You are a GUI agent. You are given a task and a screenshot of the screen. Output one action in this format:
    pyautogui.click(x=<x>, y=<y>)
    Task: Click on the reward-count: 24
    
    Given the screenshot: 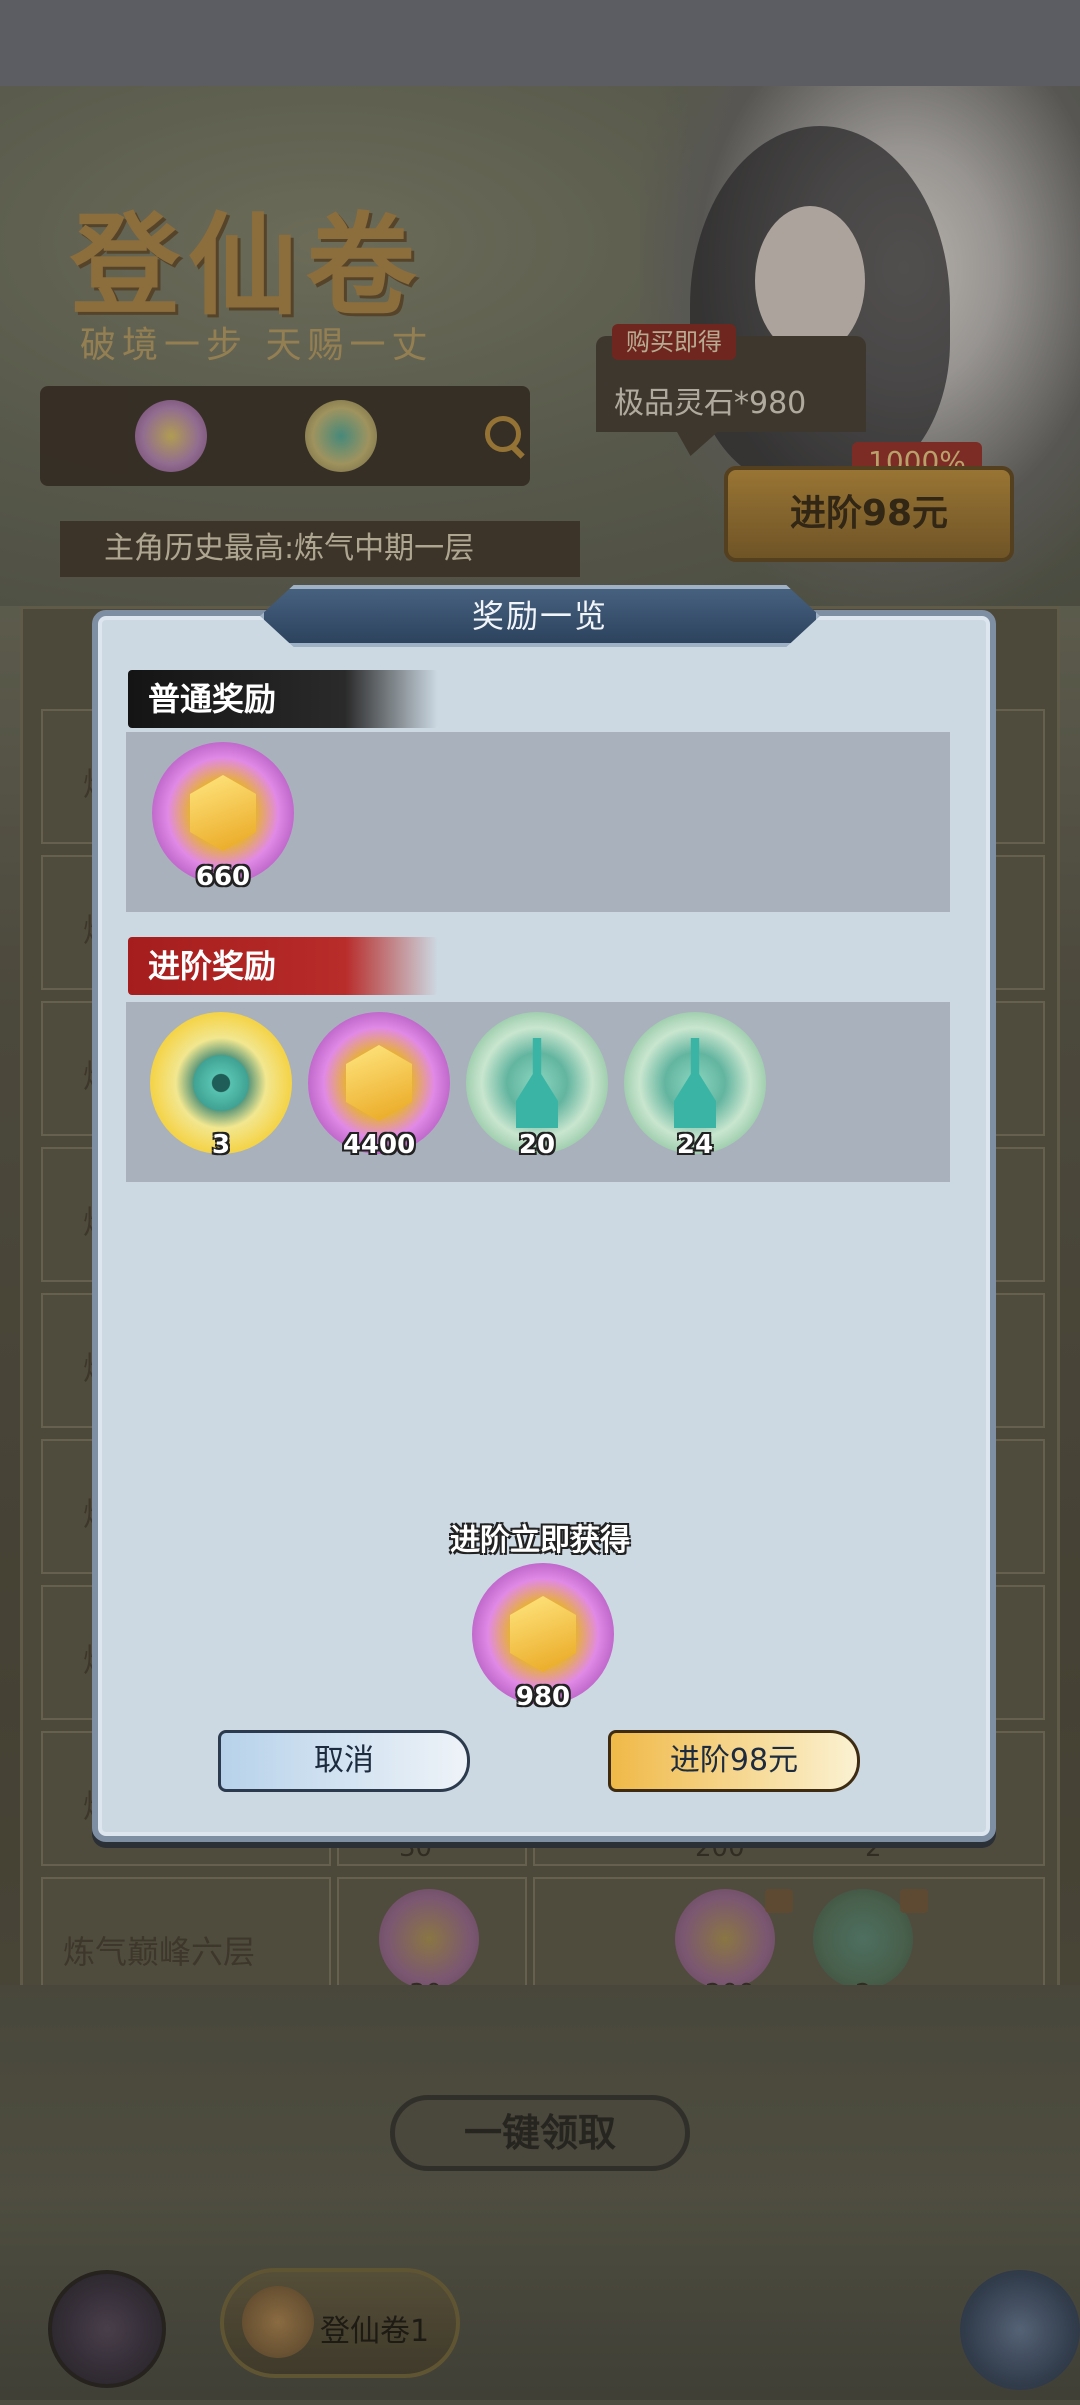 What is the action you would take?
    pyautogui.click(x=695, y=1145)
    